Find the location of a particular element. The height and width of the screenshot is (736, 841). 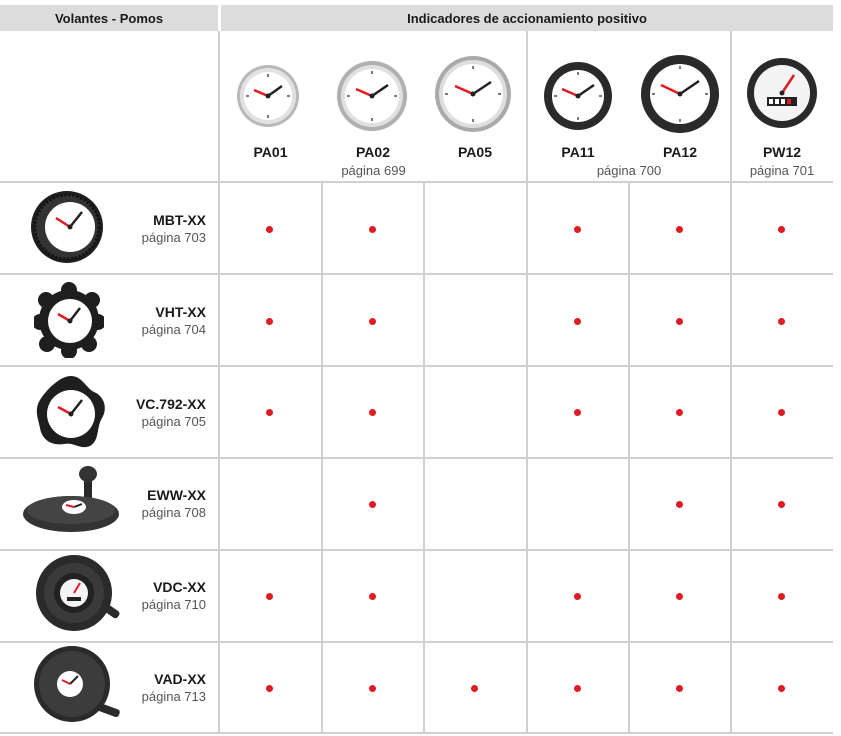

column-code: PA12 is located at coordinates (680, 152).